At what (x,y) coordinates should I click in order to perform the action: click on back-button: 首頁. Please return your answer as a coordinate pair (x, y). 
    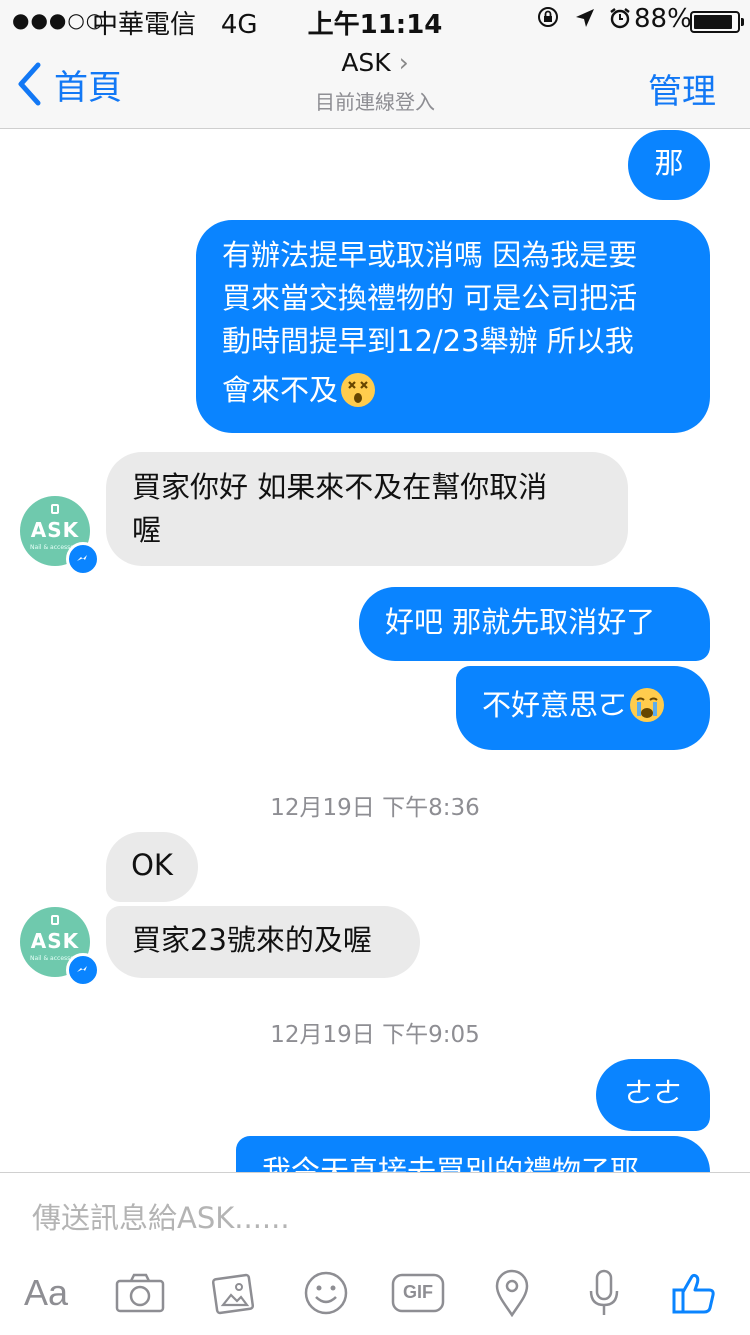
    Looking at the image, I should click on (69, 84).